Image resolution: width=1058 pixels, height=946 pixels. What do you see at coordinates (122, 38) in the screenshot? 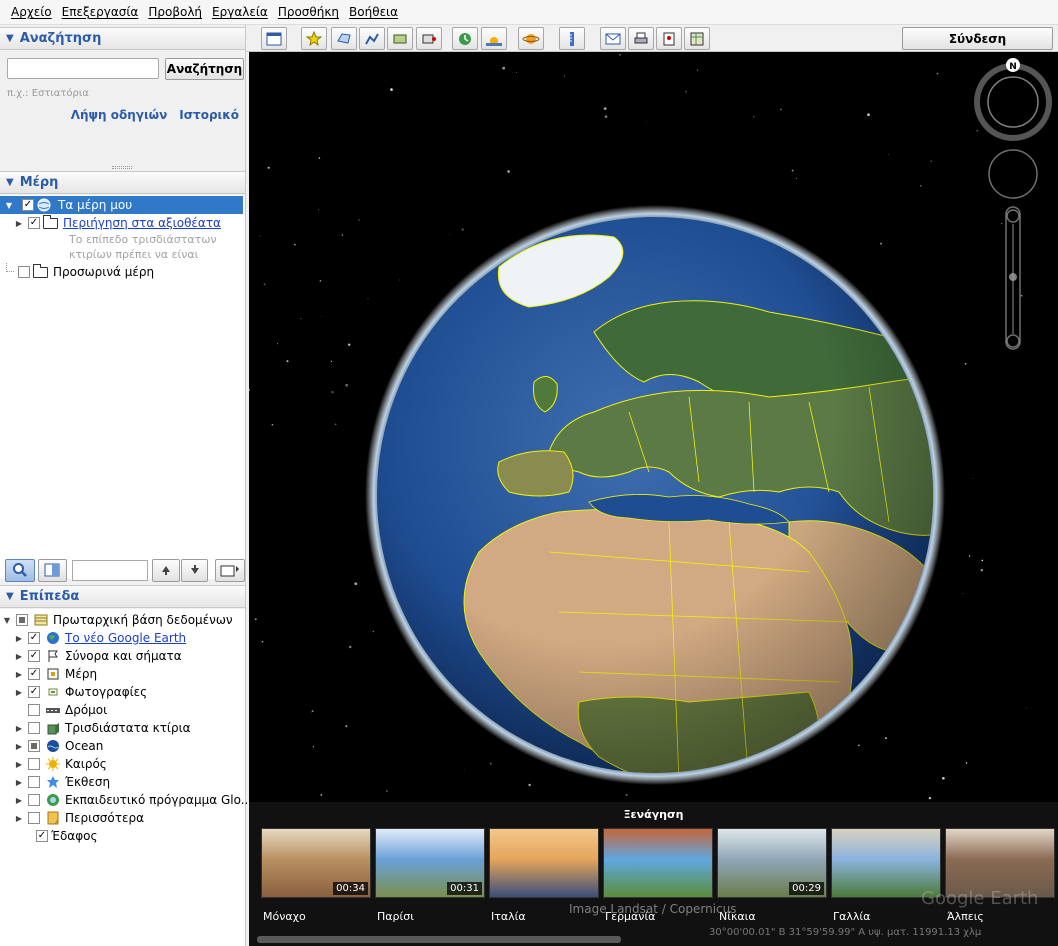
I see `search-header: ▼ Αναζήτηση` at bounding box center [122, 38].